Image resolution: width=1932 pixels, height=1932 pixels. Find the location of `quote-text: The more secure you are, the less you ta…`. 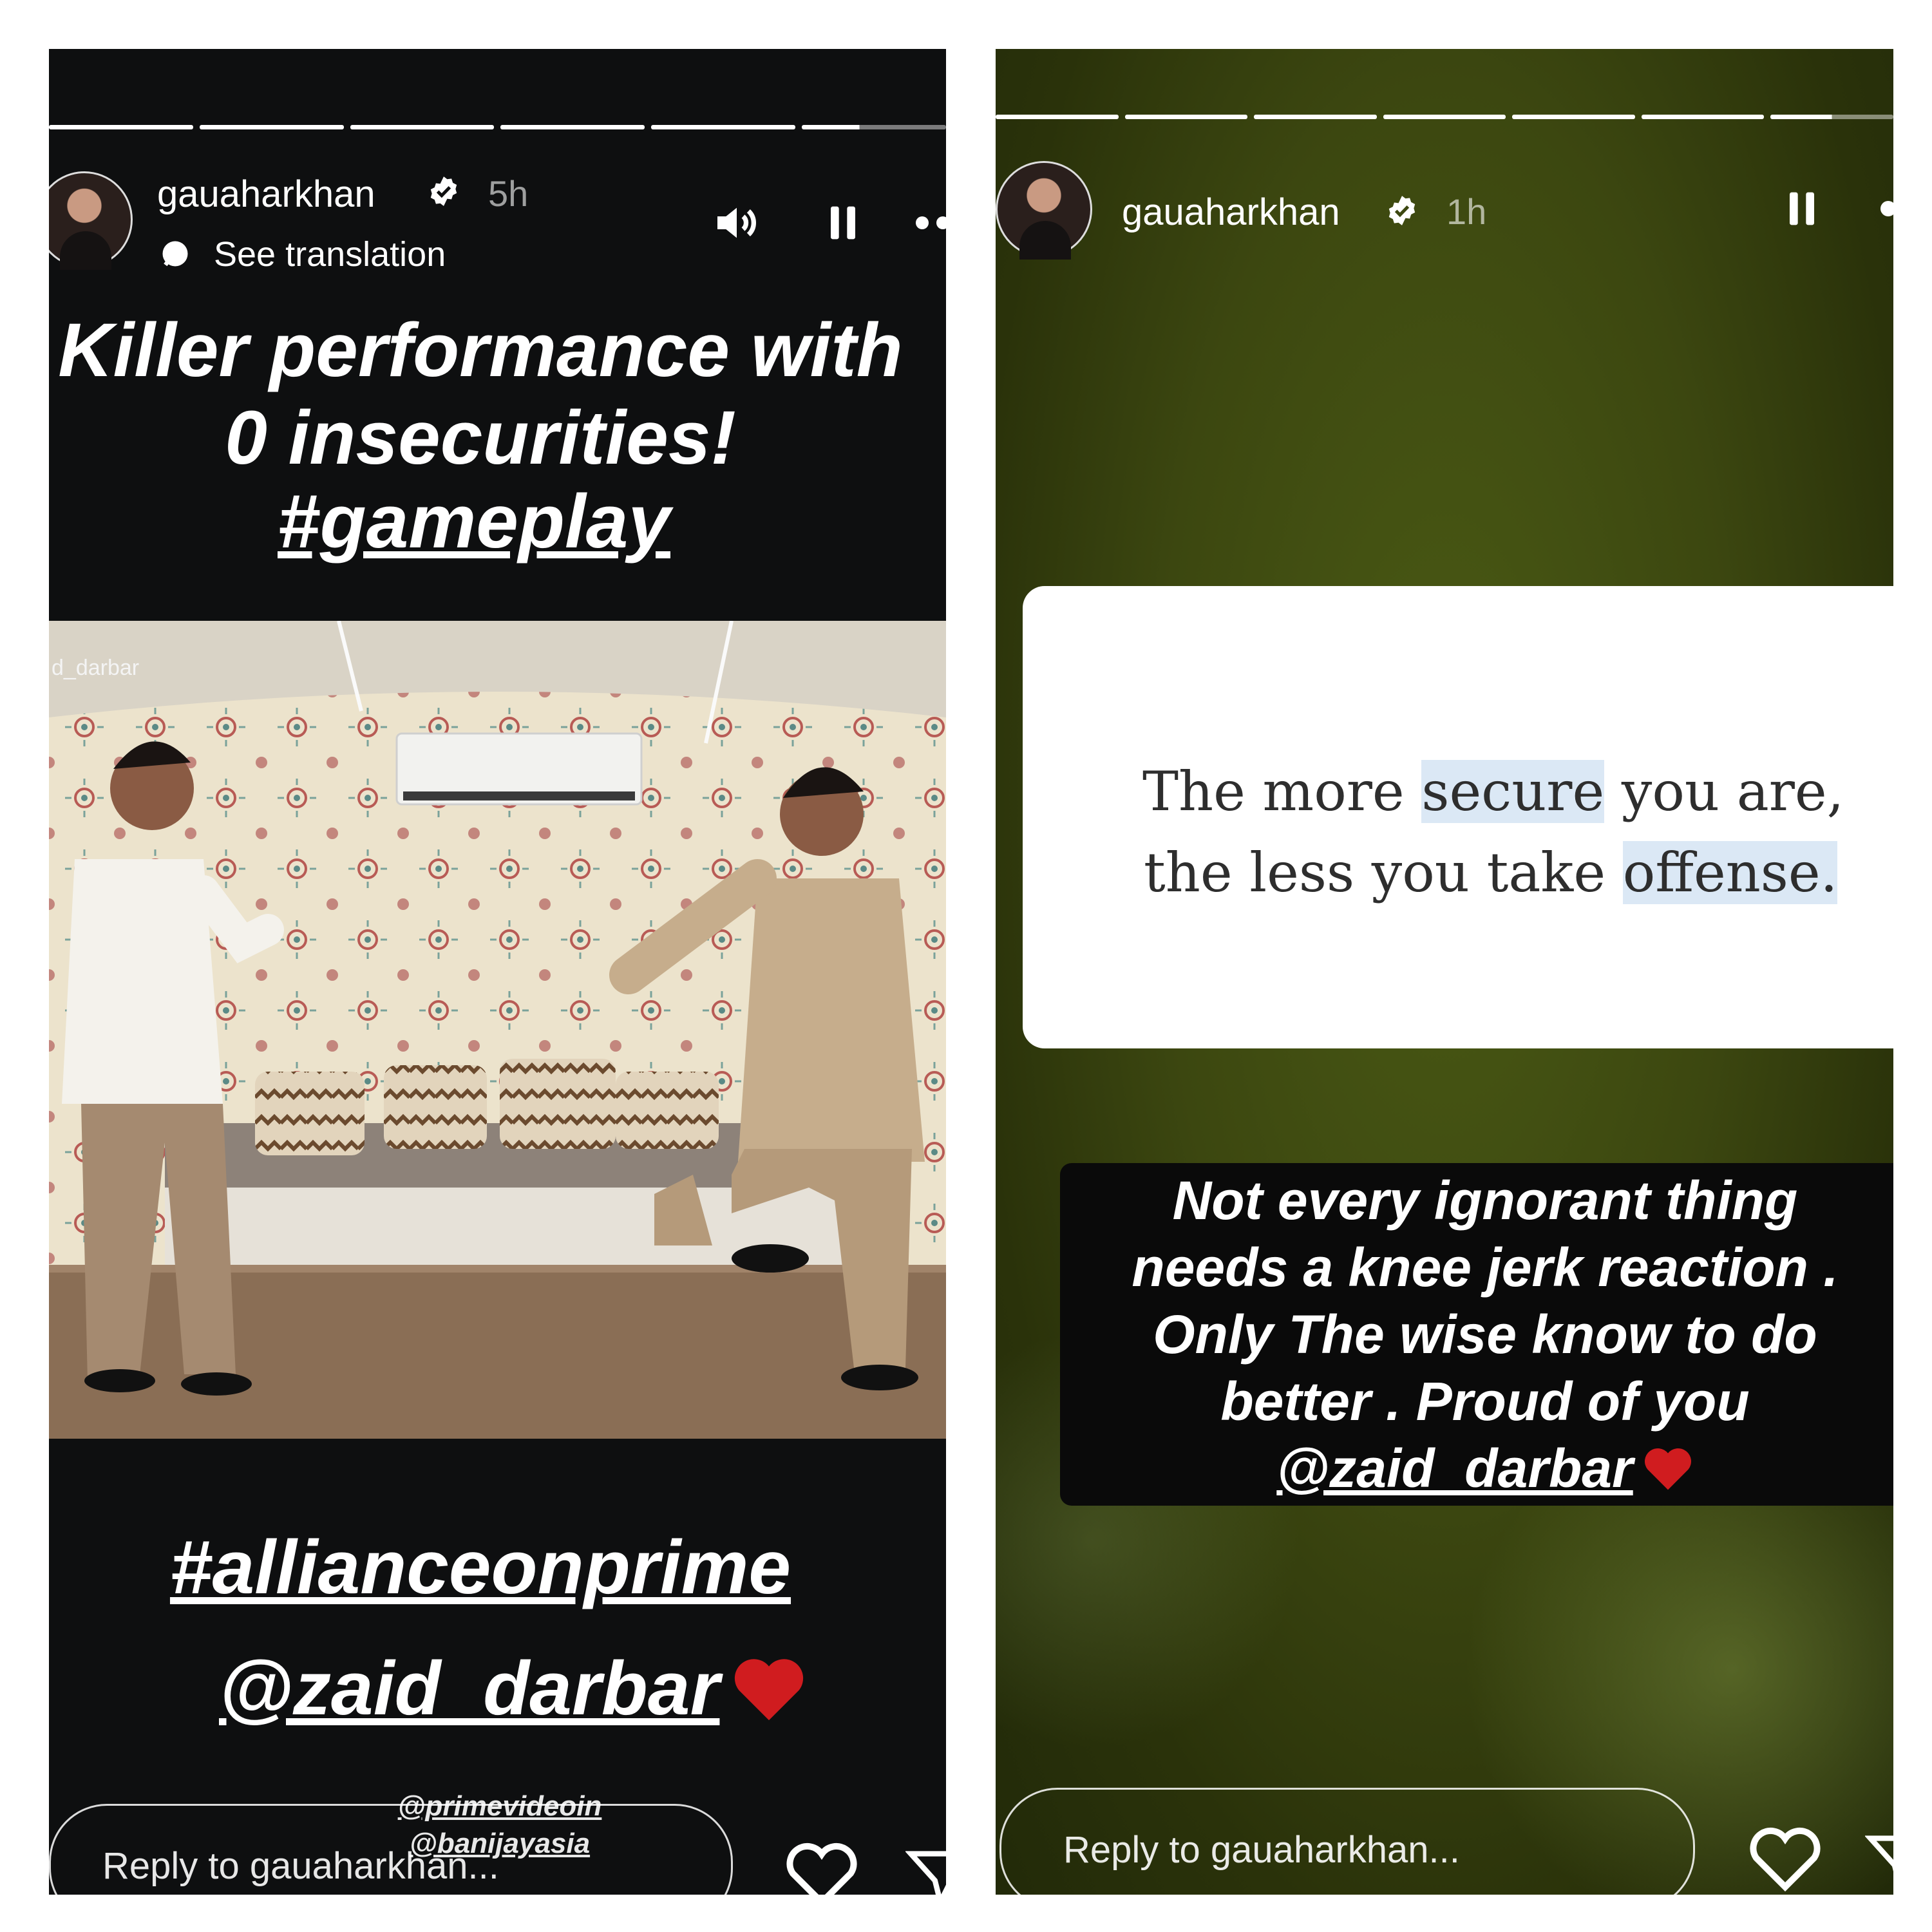

quote-text: The more secure you are, the less you ta… is located at coordinates (1458, 832).